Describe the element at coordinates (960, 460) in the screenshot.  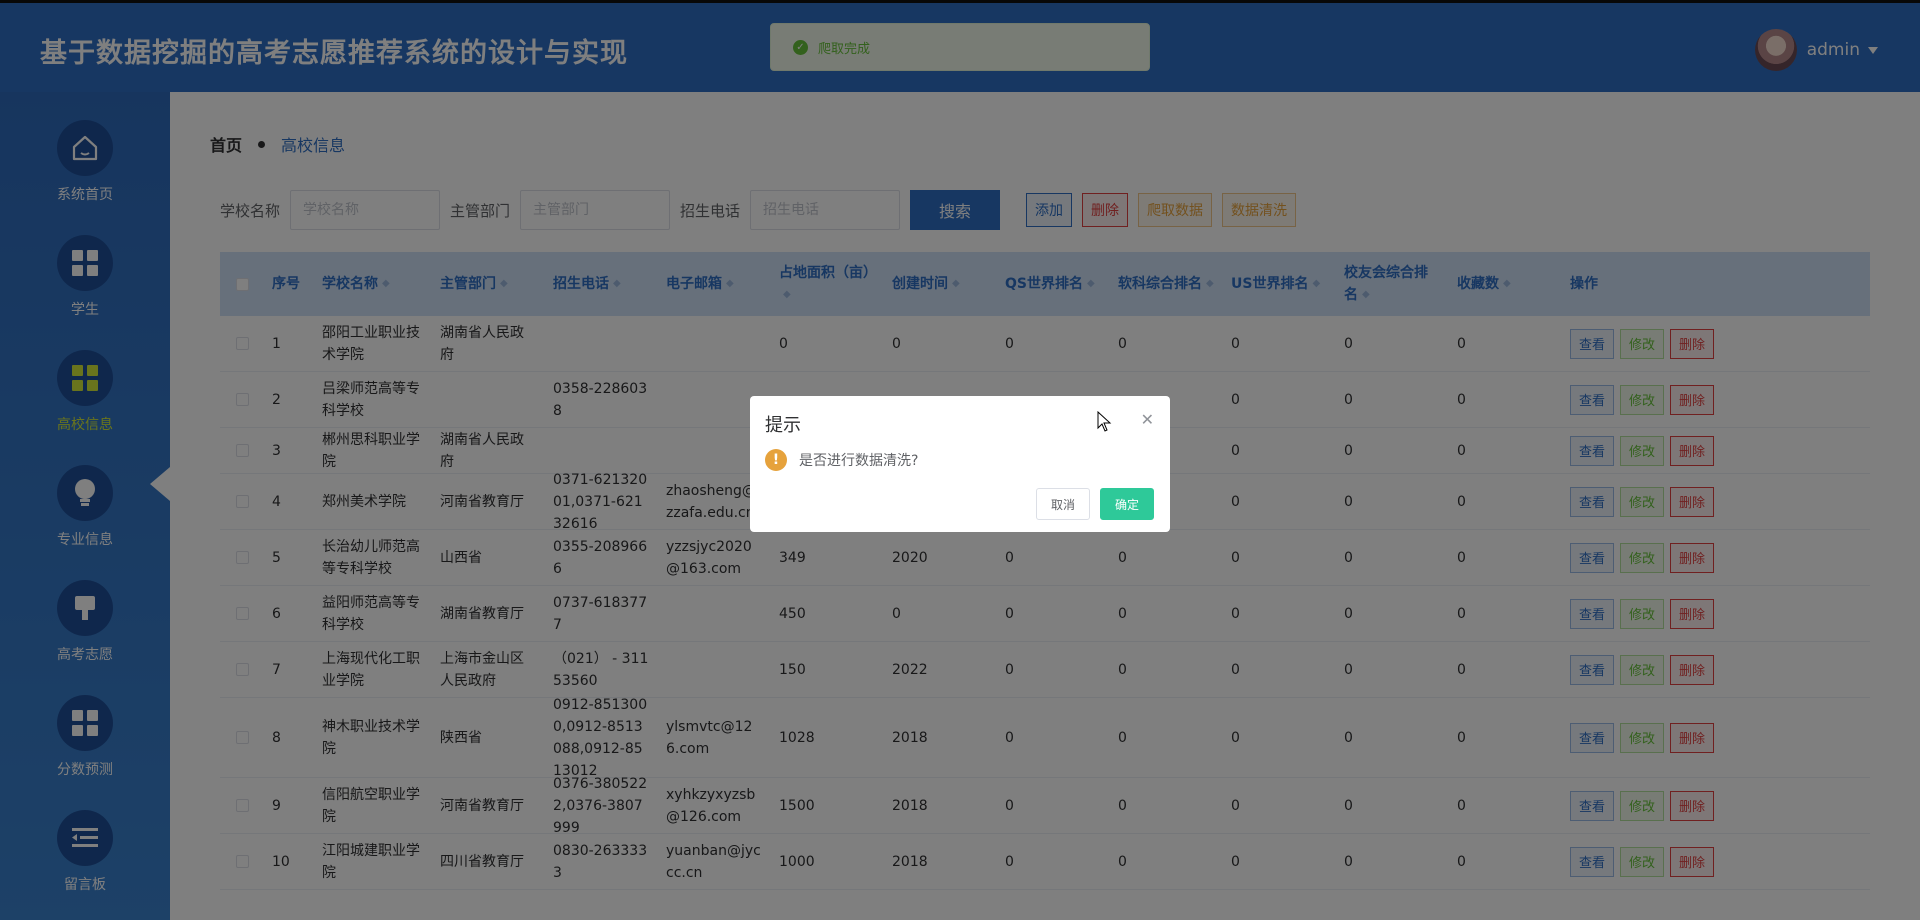
I see `dialog-message-row: ! 是否进行数据清洗?` at that location.